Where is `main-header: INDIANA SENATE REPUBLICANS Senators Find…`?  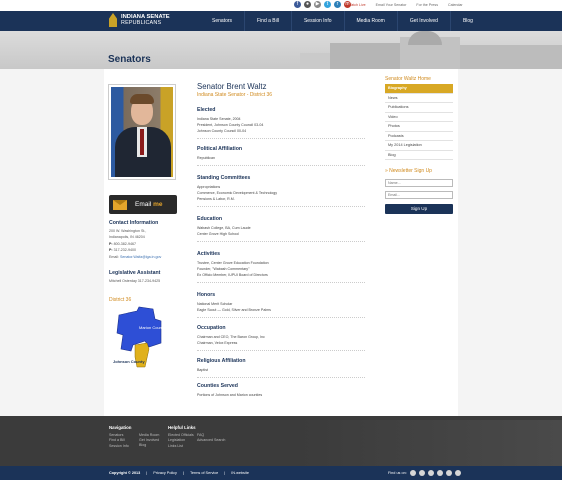 main-header: INDIANA SENATE REPUBLICANS Senators Find… is located at coordinates (281, 21).